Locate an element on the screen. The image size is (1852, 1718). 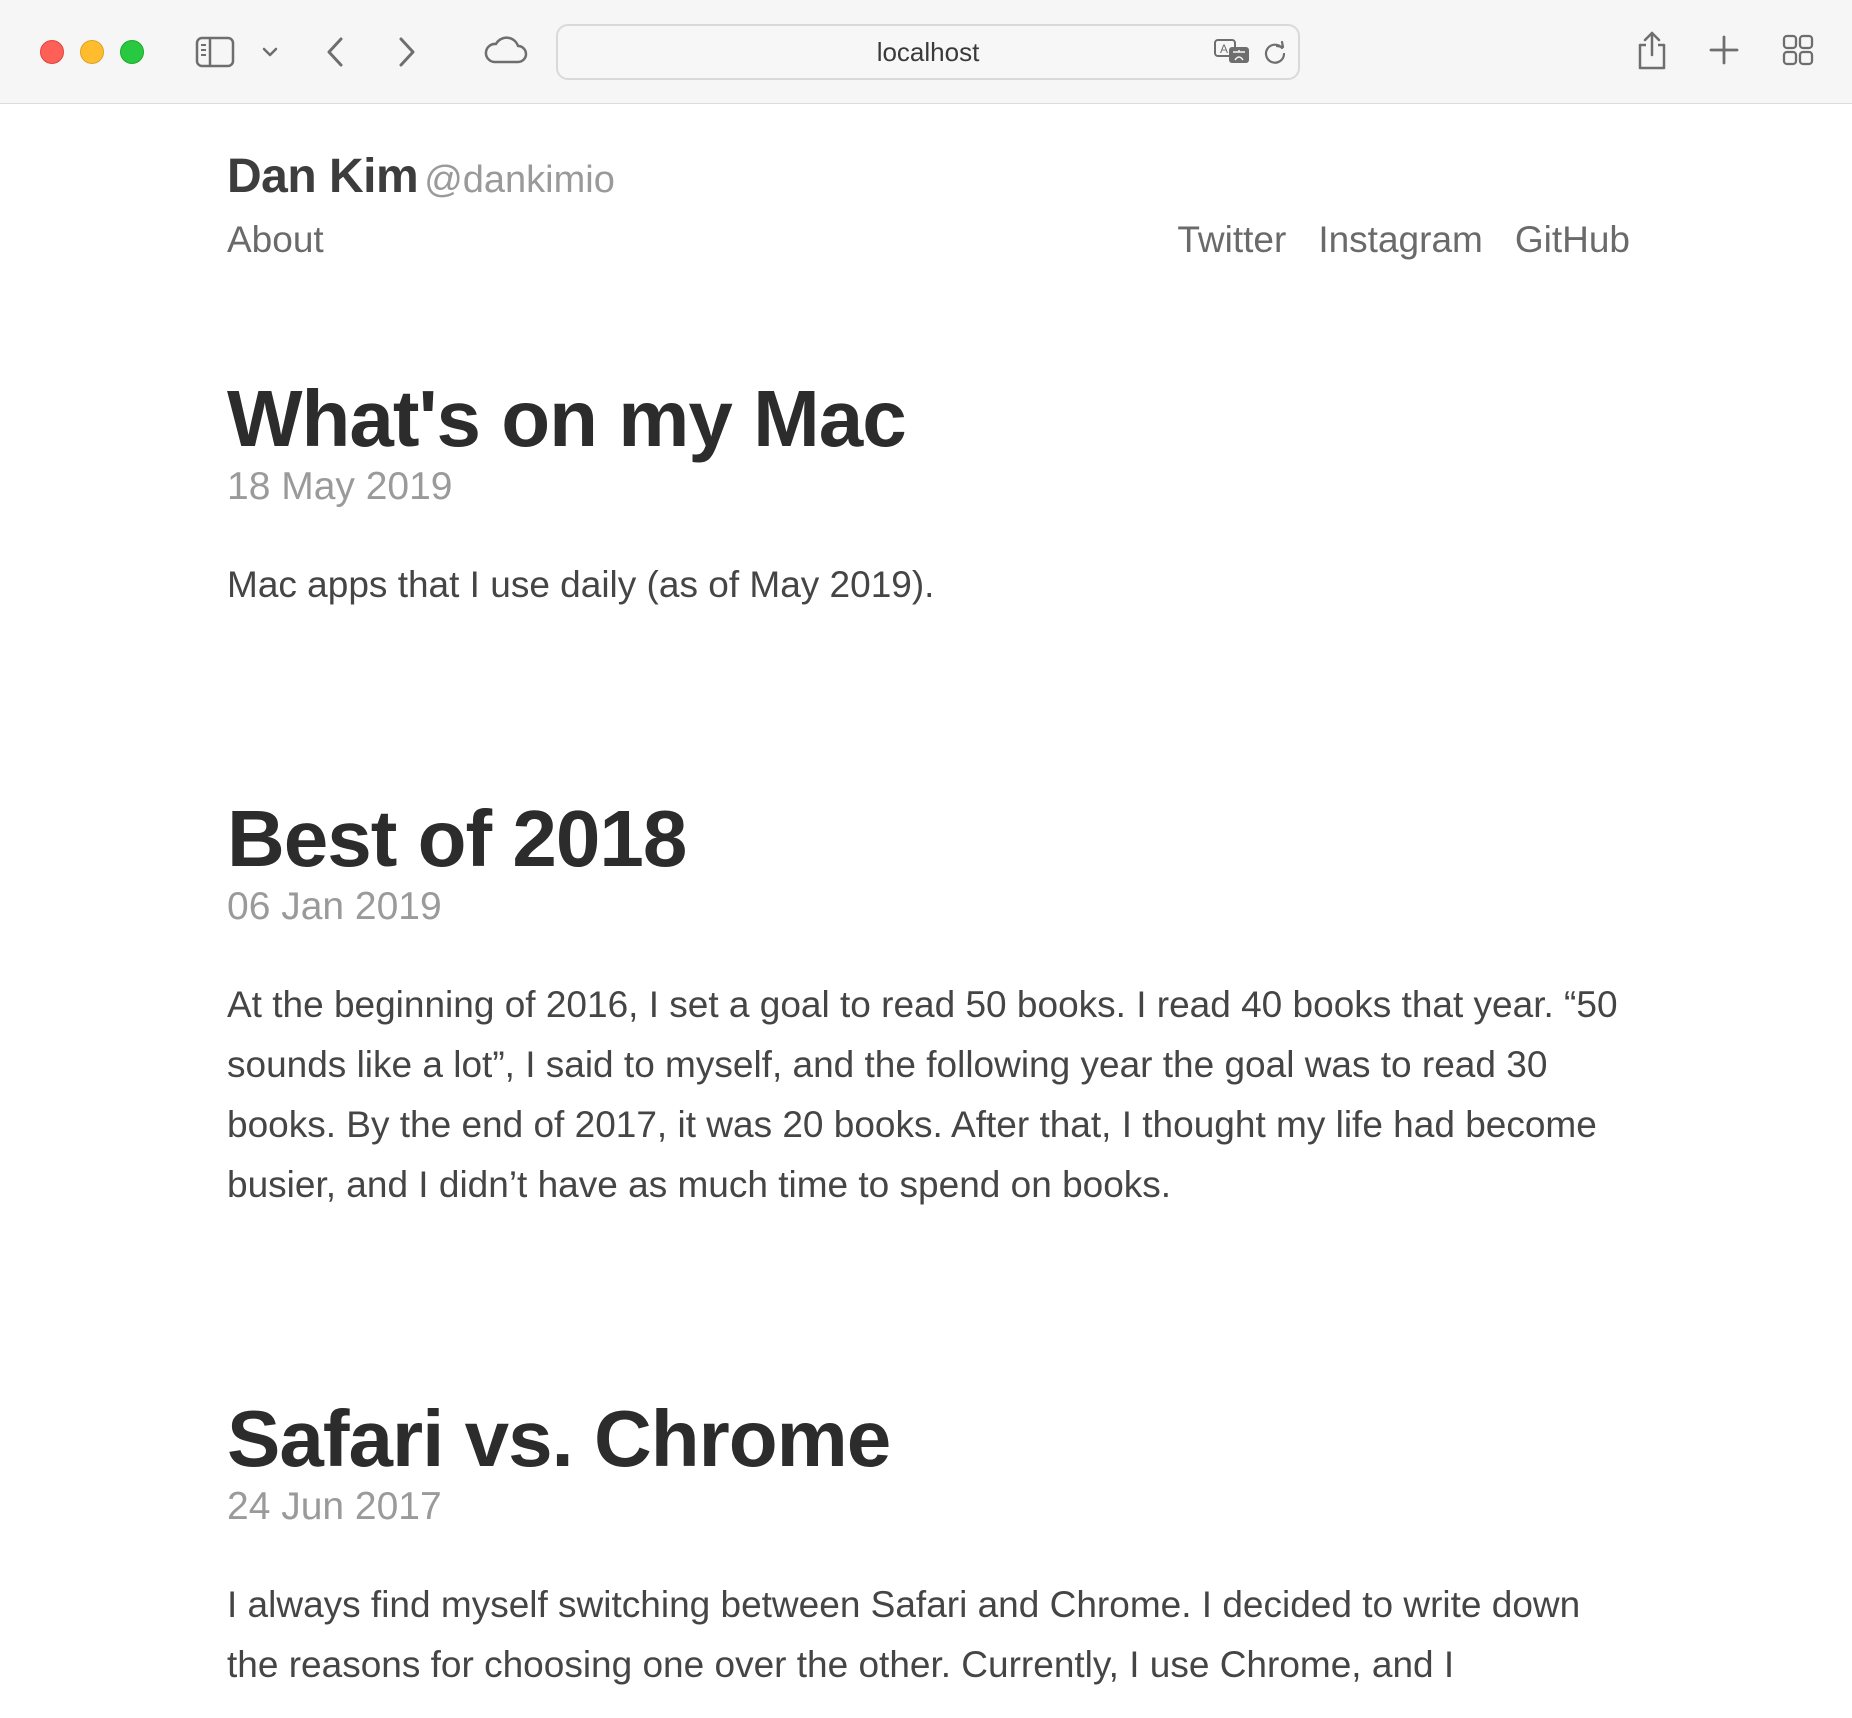
social-nav: Twitter Instagram GitHub is located at coordinates (1403, 240).